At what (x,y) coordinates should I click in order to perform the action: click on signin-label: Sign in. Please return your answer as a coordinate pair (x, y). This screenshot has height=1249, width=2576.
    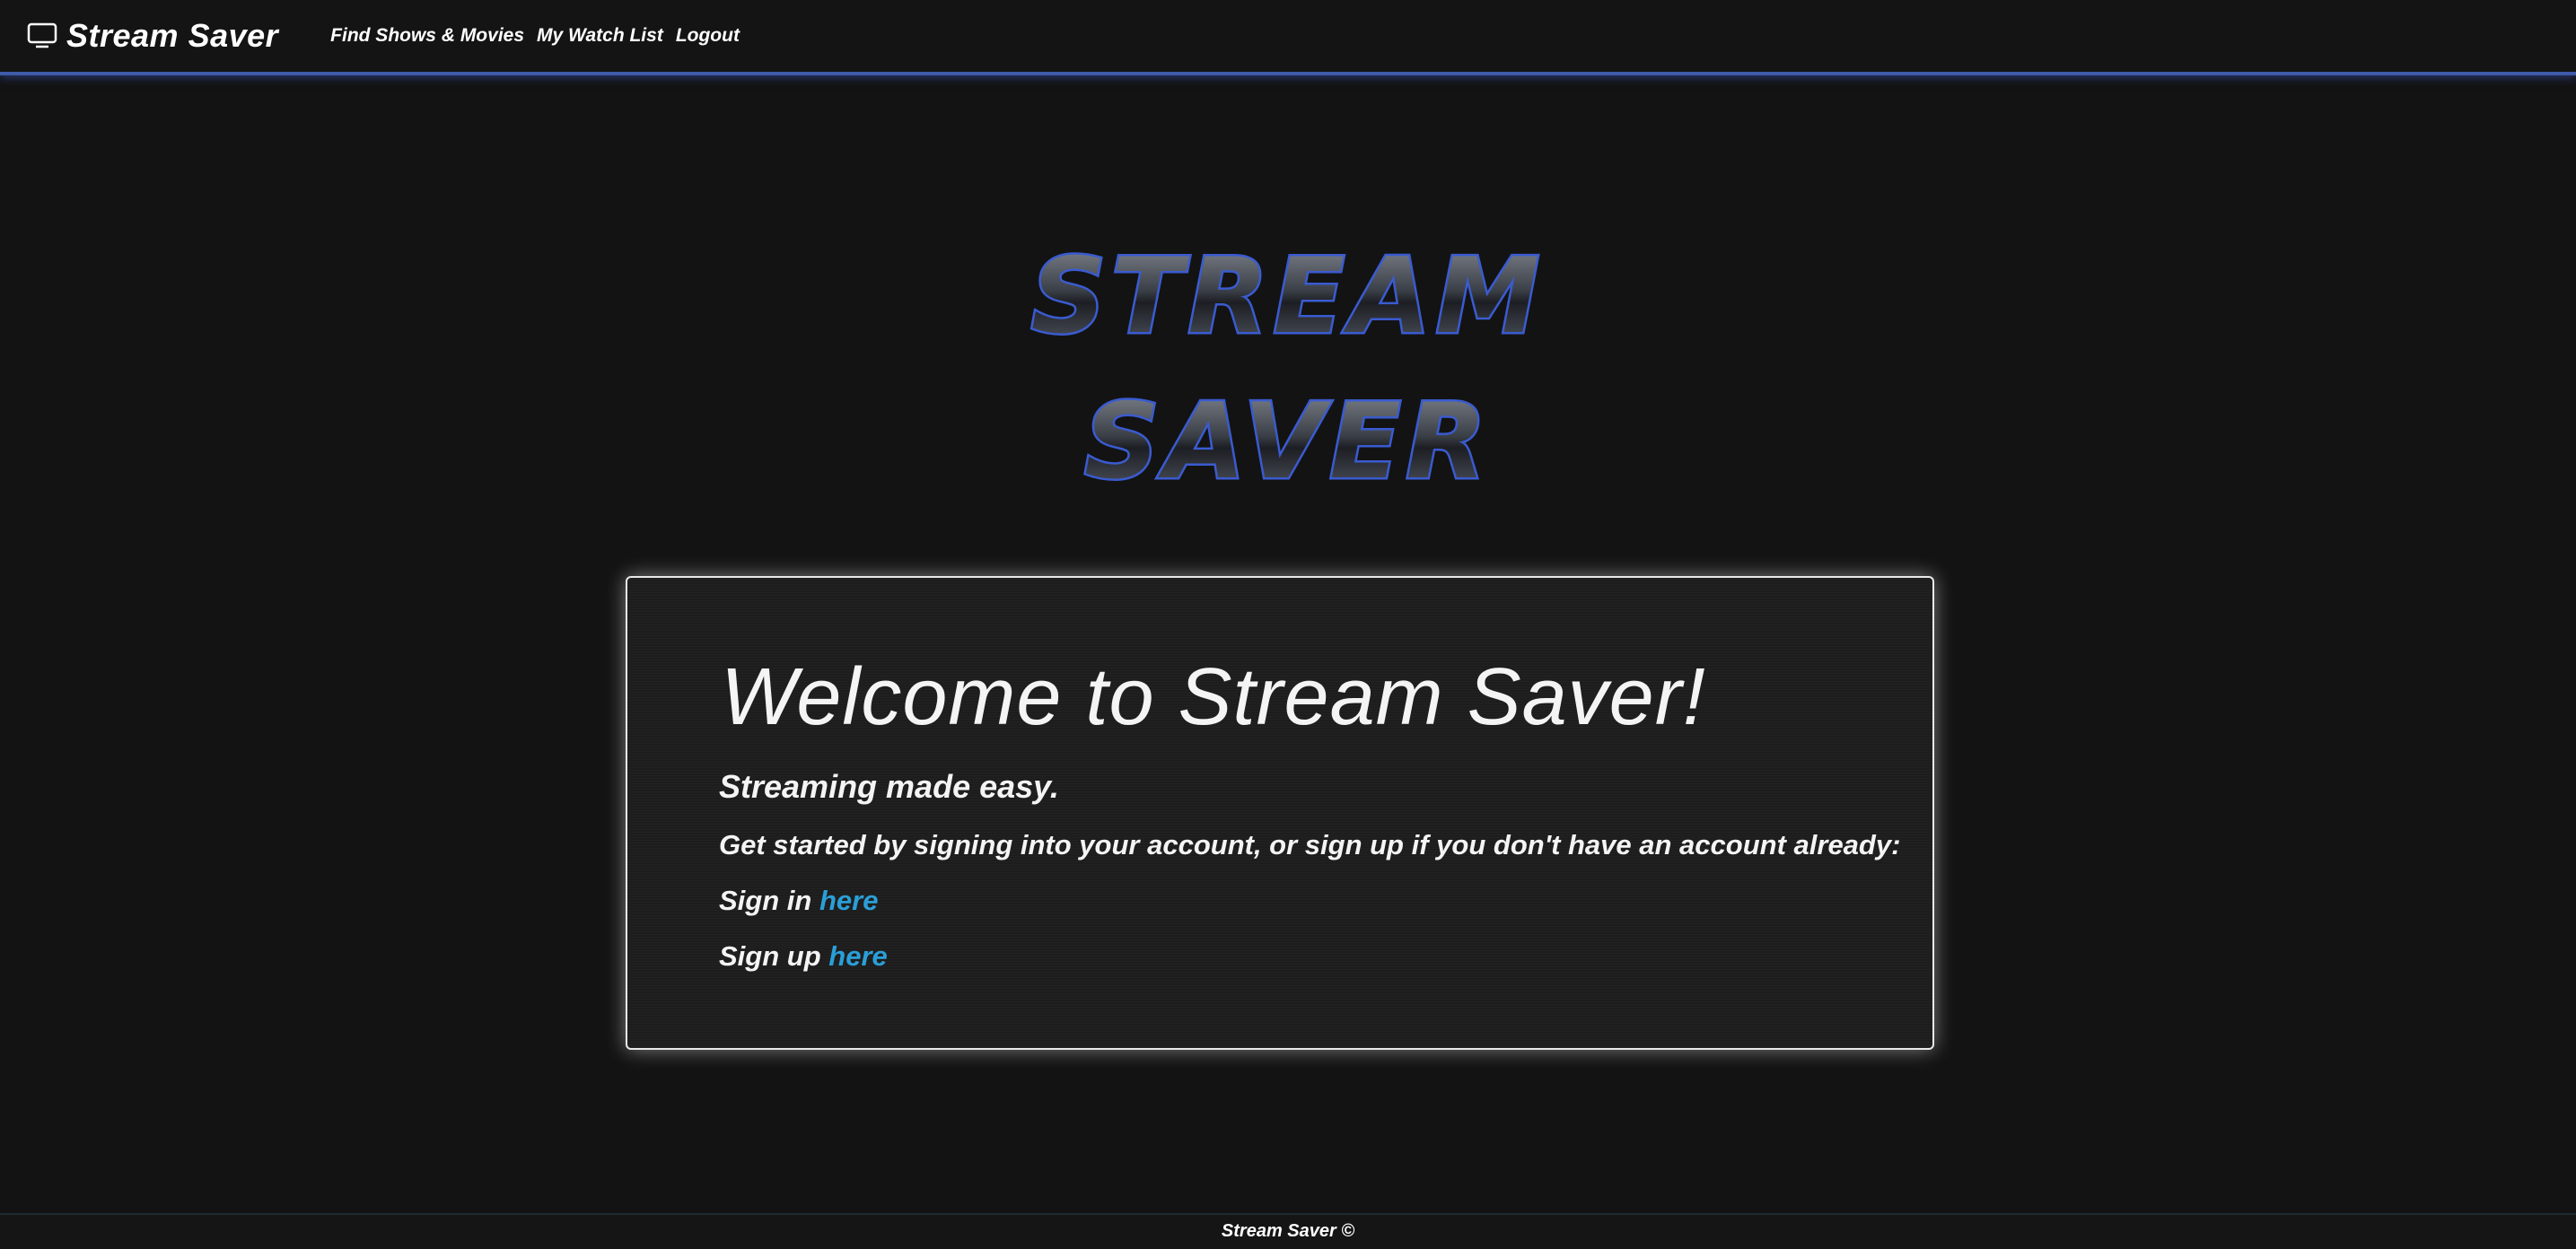
    Looking at the image, I should click on (765, 901).